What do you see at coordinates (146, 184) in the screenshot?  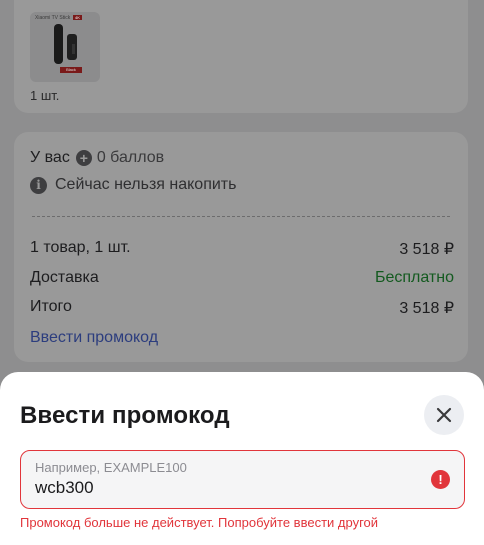 I see `points-info-text: Сейчас нельзя накопить` at bounding box center [146, 184].